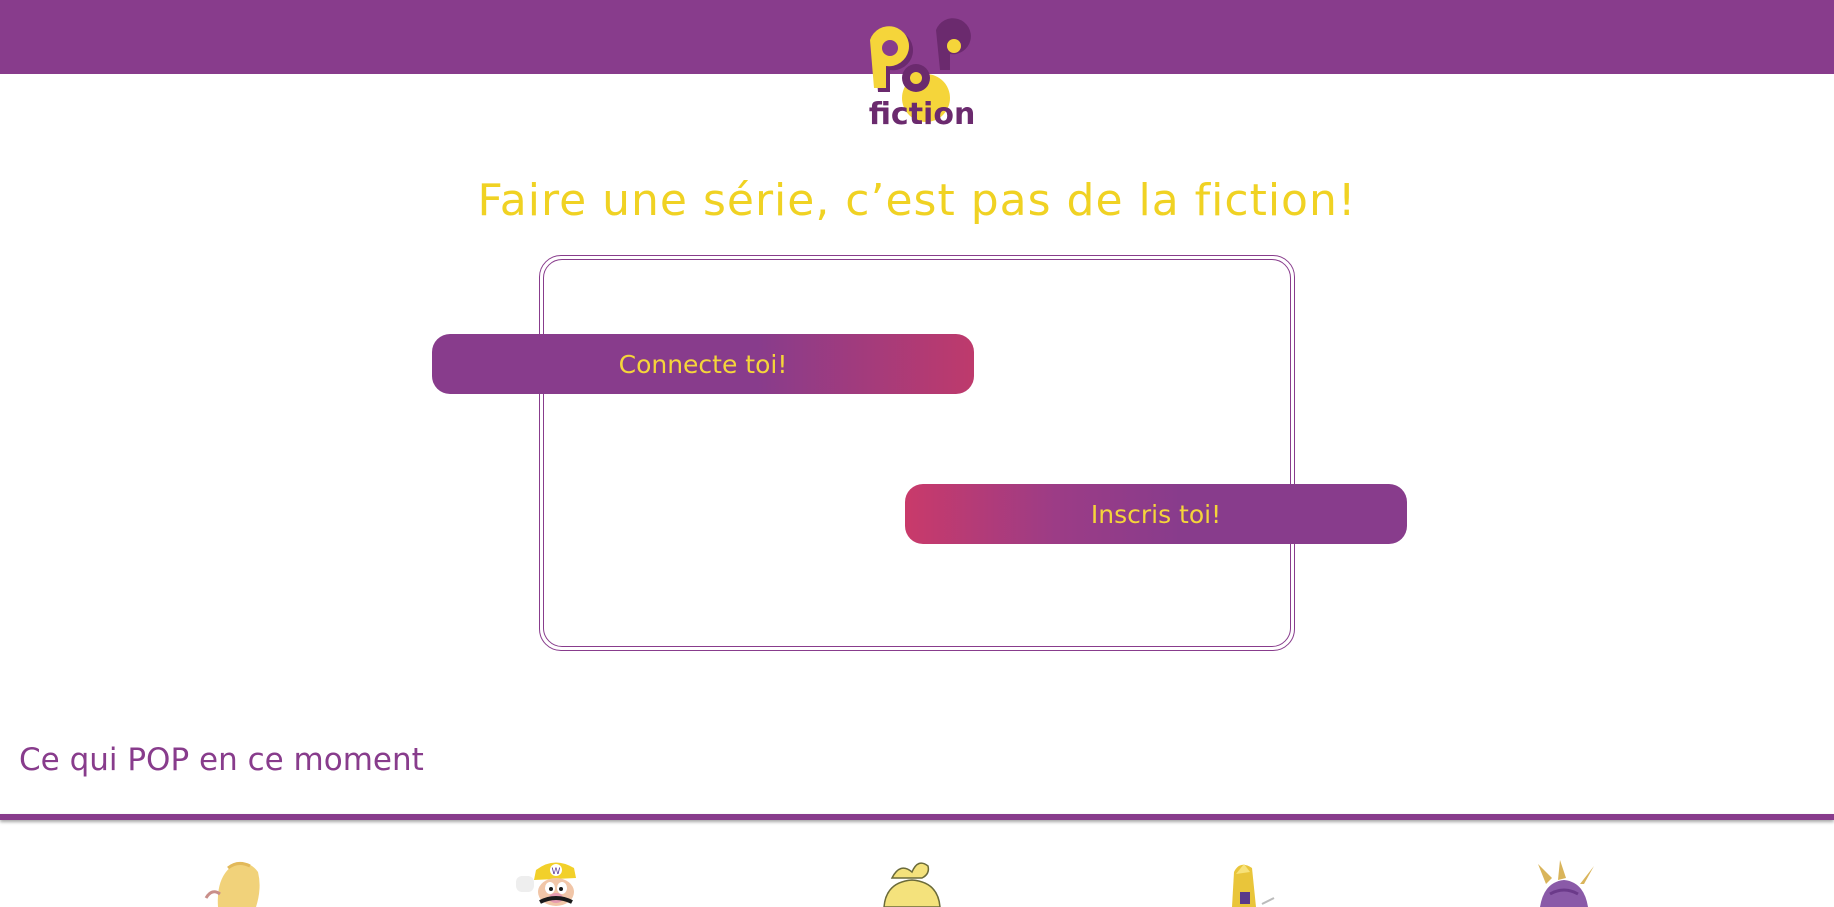 This screenshot has height=907, width=1834. What do you see at coordinates (550, 882) in the screenshot?
I see `wario-thumbnail: W` at bounding box center [550, 882].